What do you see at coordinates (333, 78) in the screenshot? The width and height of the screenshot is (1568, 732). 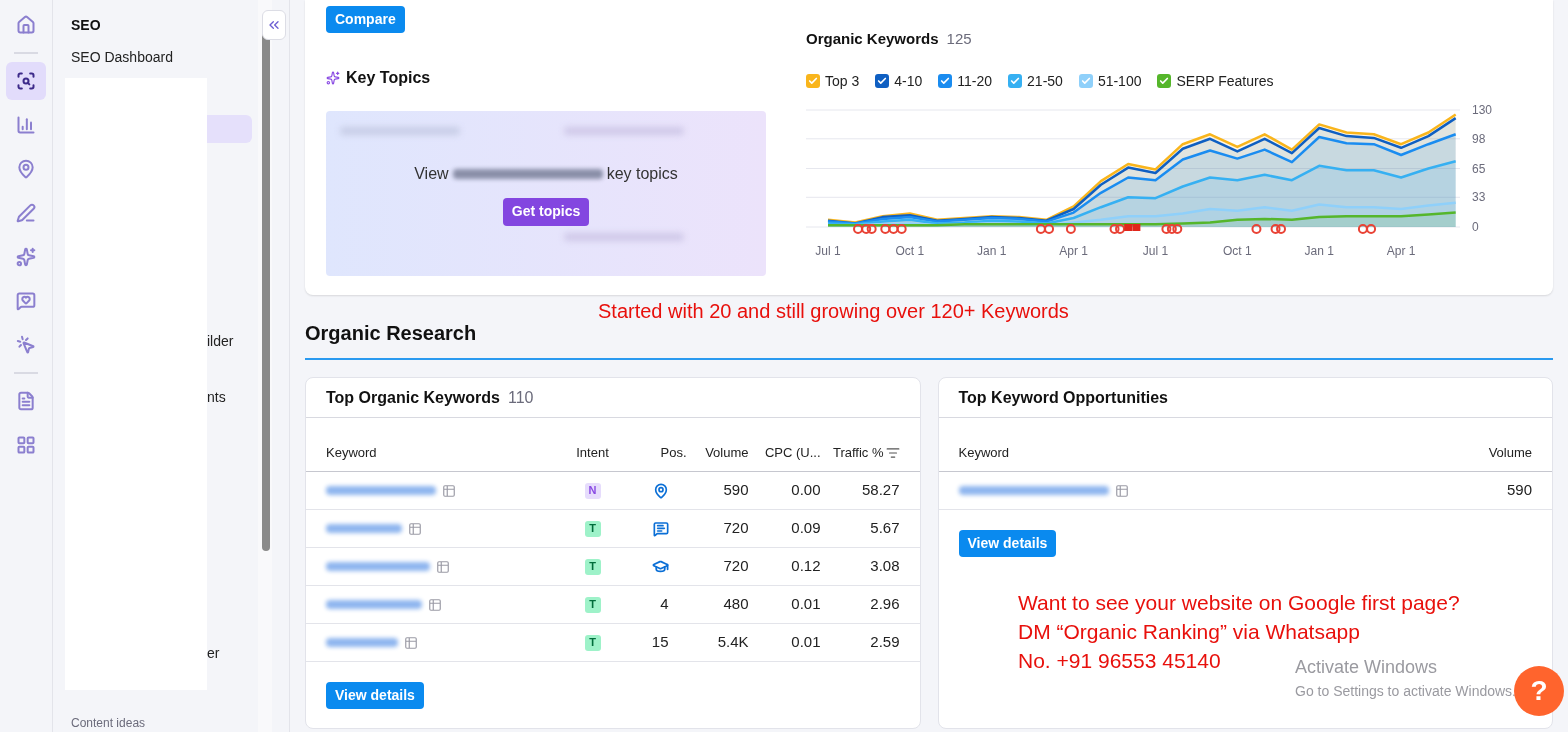 I see `sparkle-icon` at bounding box center [333, 78].